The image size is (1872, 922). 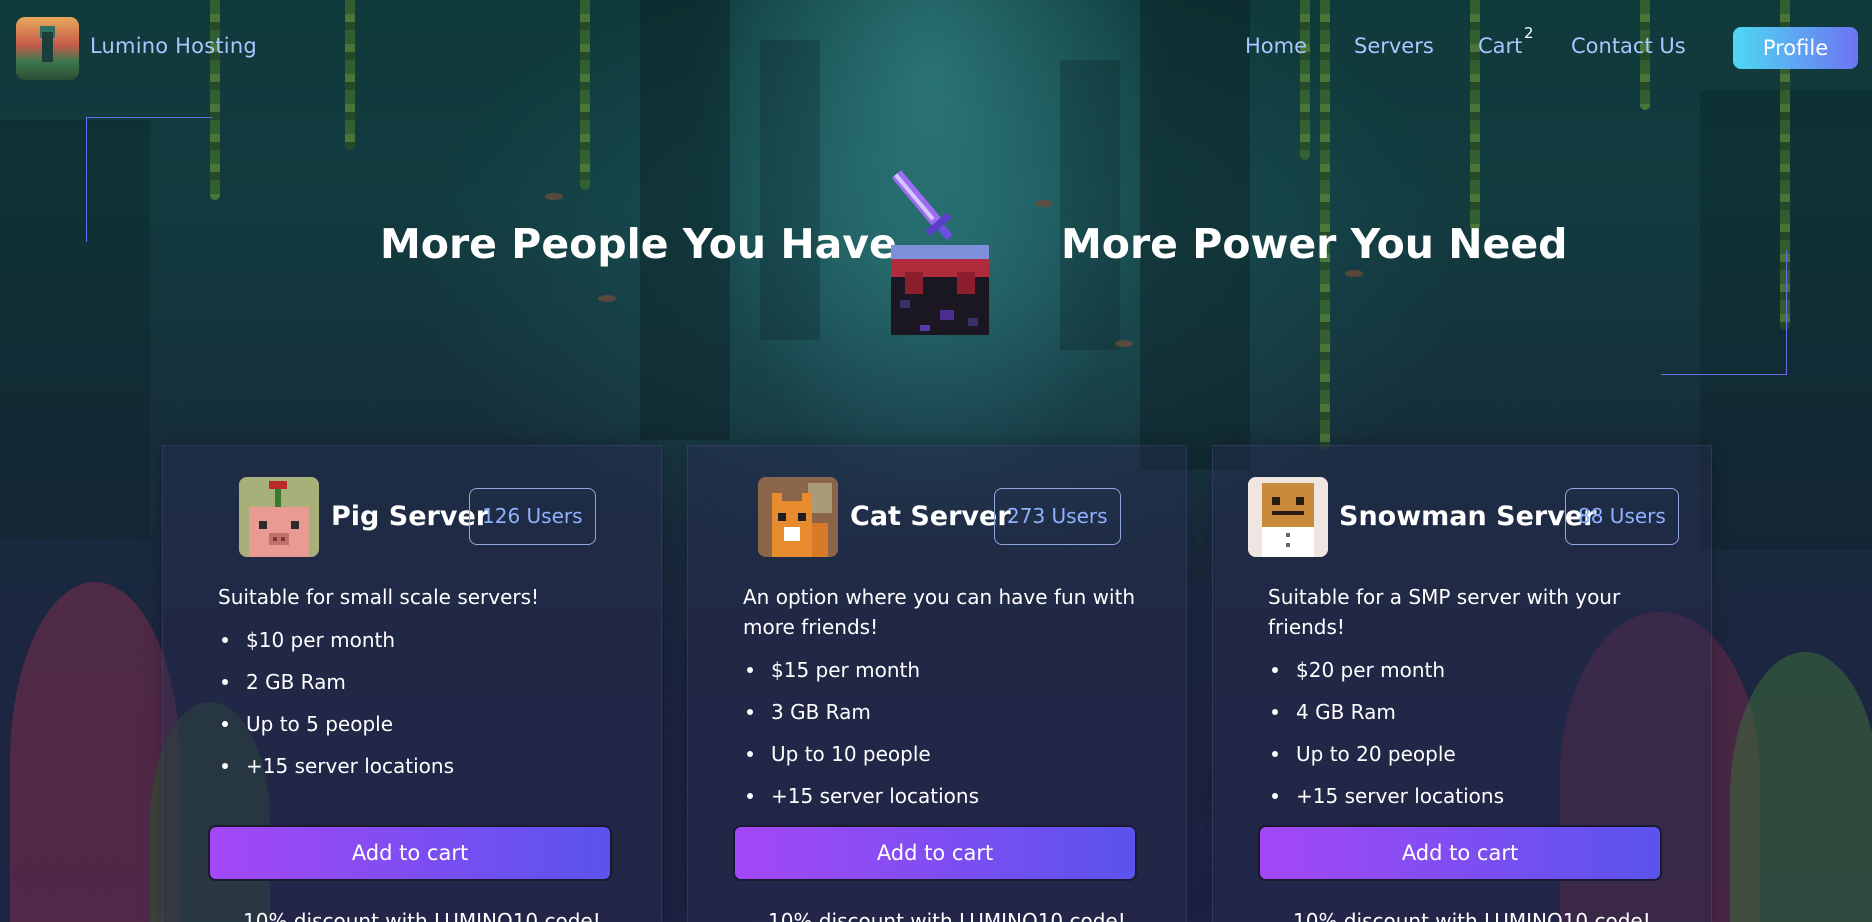 I want to click on logo, so click(x=47, y=48).